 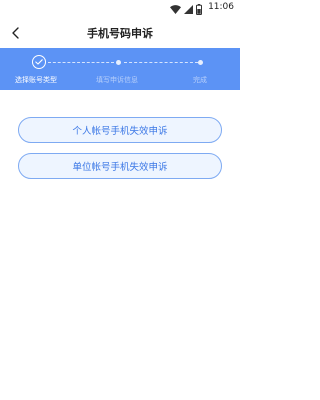 I want to click on check-icon, so click(x=39, y=62).